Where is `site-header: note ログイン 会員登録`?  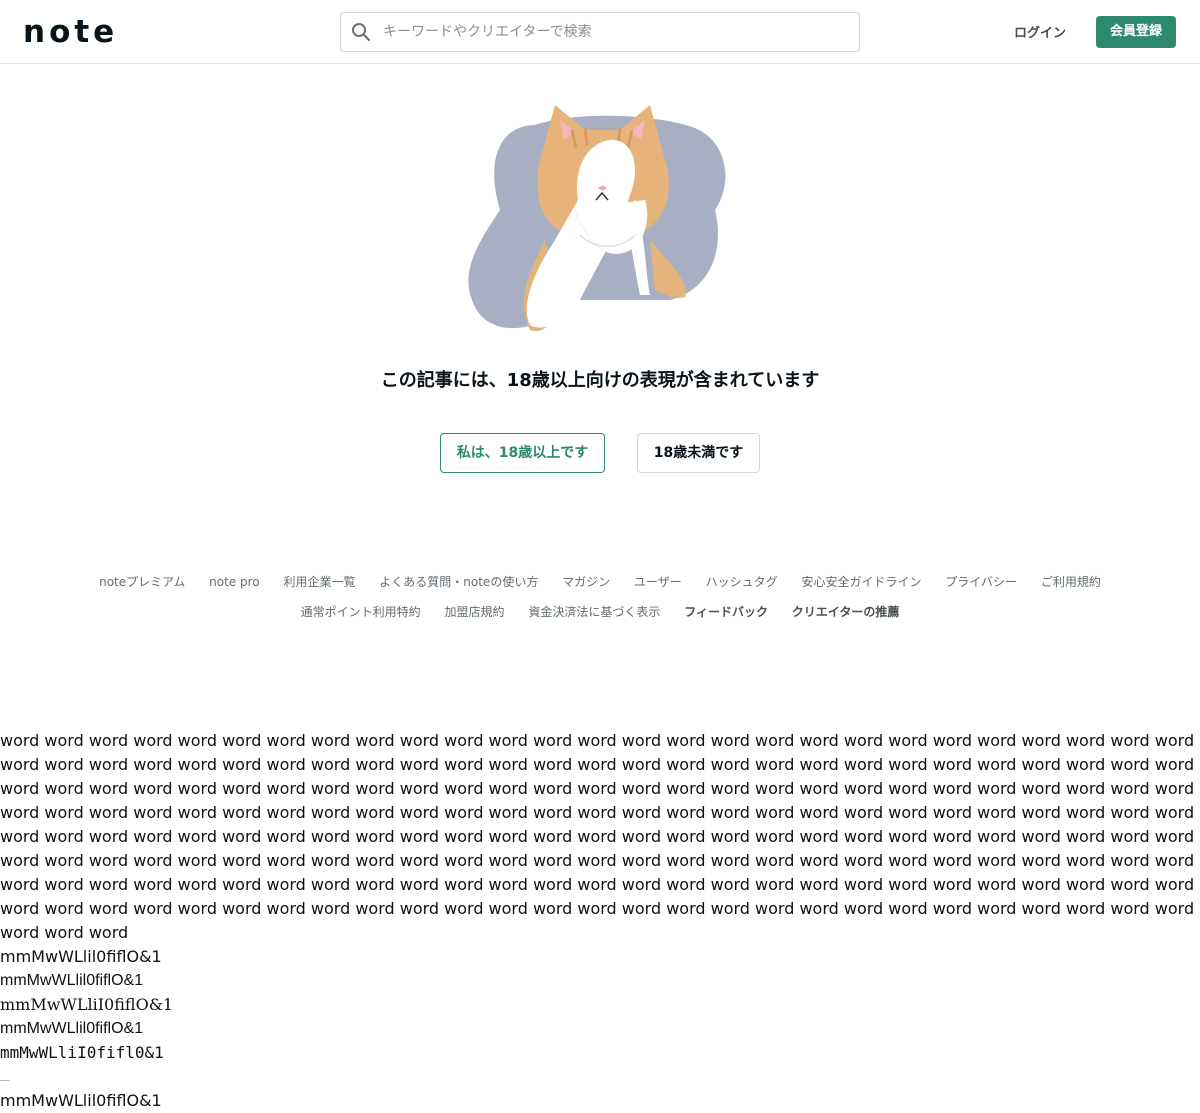
site-header: note ログイン 会員登録 is located at coordinates (600, 32).